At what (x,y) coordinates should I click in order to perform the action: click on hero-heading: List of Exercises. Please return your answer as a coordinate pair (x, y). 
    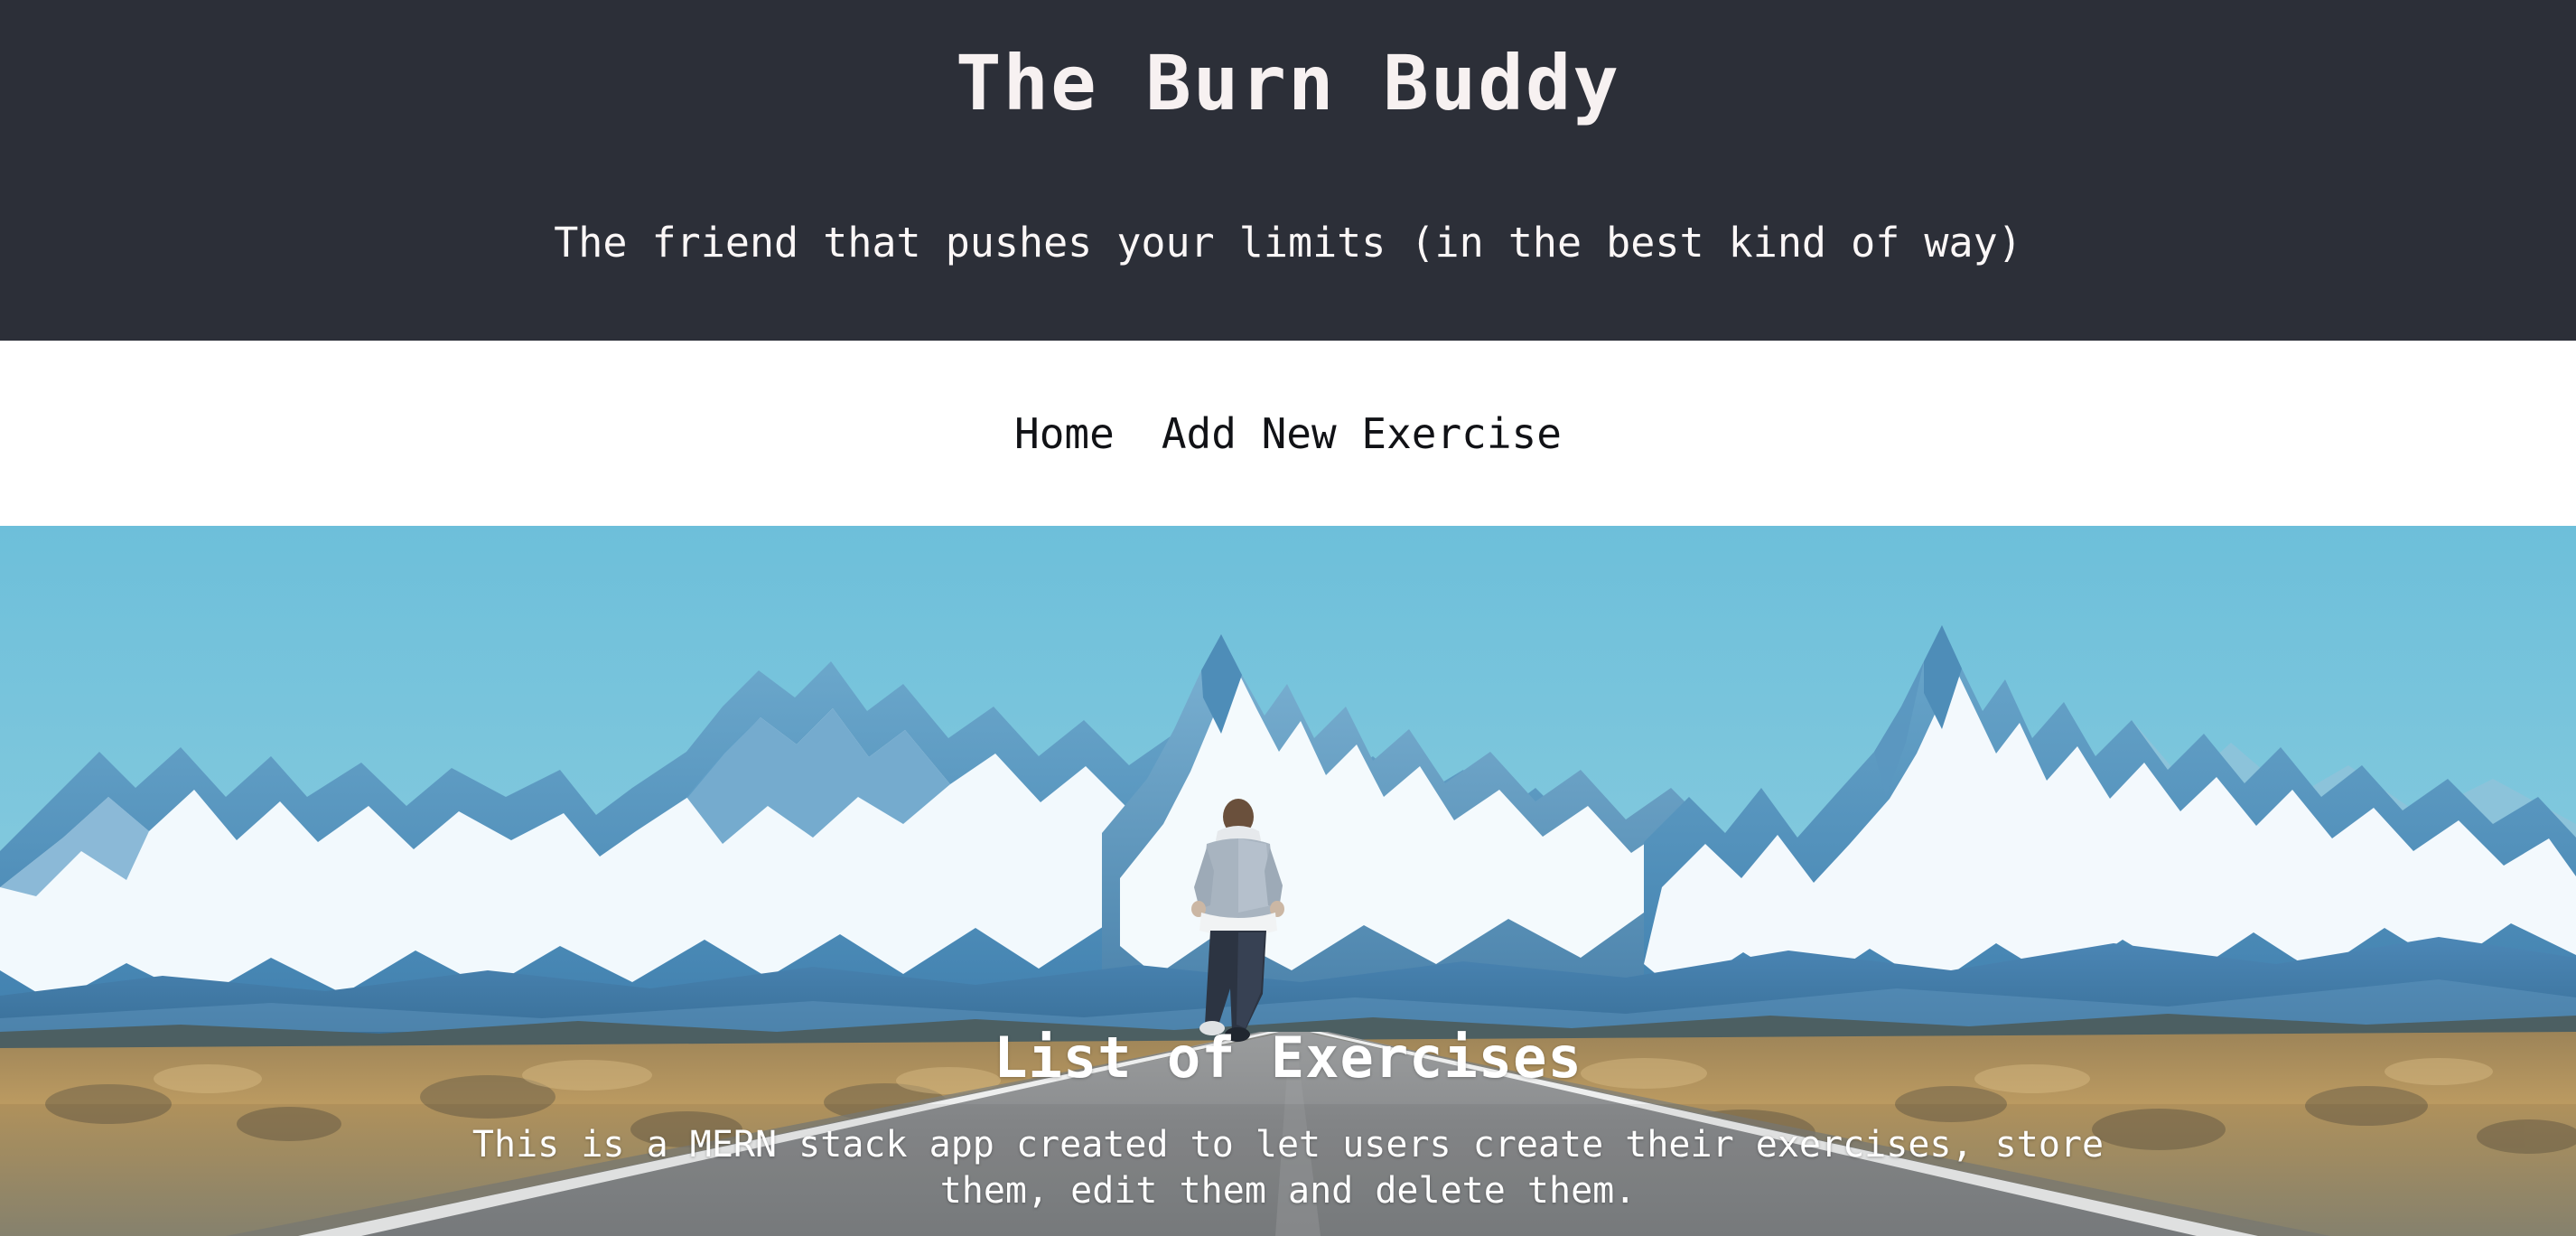
    Looking at the image, I should click on (1288, 1058).